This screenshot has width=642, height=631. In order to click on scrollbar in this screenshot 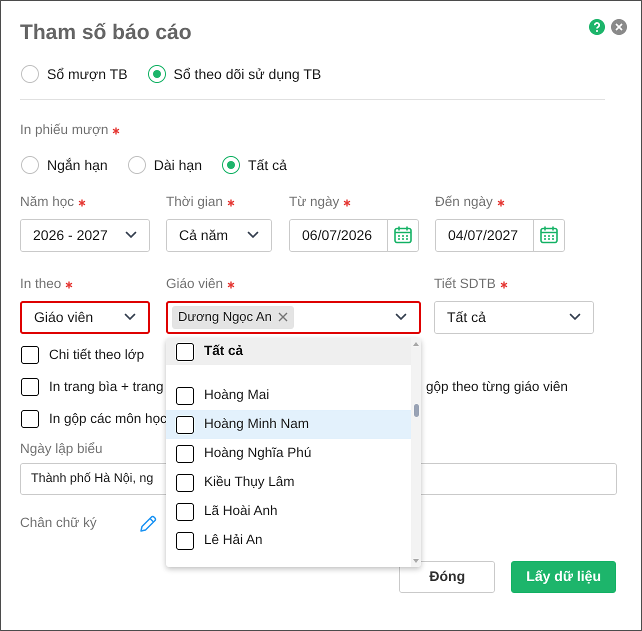, I will do `click(416, 452)`.